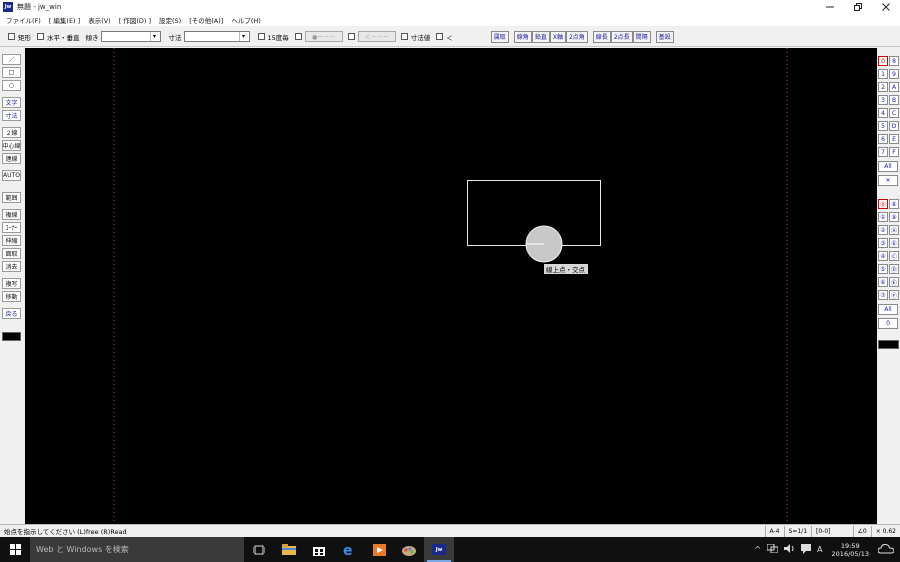 The image size is (900, 562). I want to click on layer-button: ②, so click(883, 230).